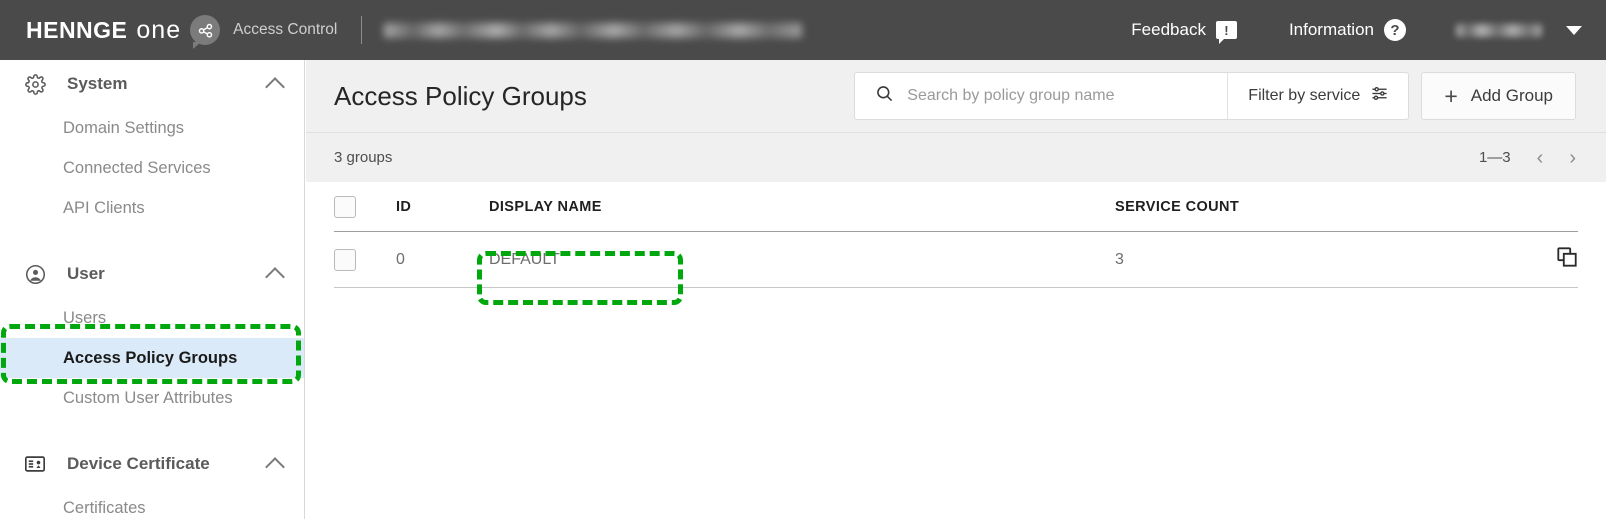  What do you see at coordinates (593, 30) in the screenshot?
I see `tenant-domain-redacted` at bounding box center [593, 30].